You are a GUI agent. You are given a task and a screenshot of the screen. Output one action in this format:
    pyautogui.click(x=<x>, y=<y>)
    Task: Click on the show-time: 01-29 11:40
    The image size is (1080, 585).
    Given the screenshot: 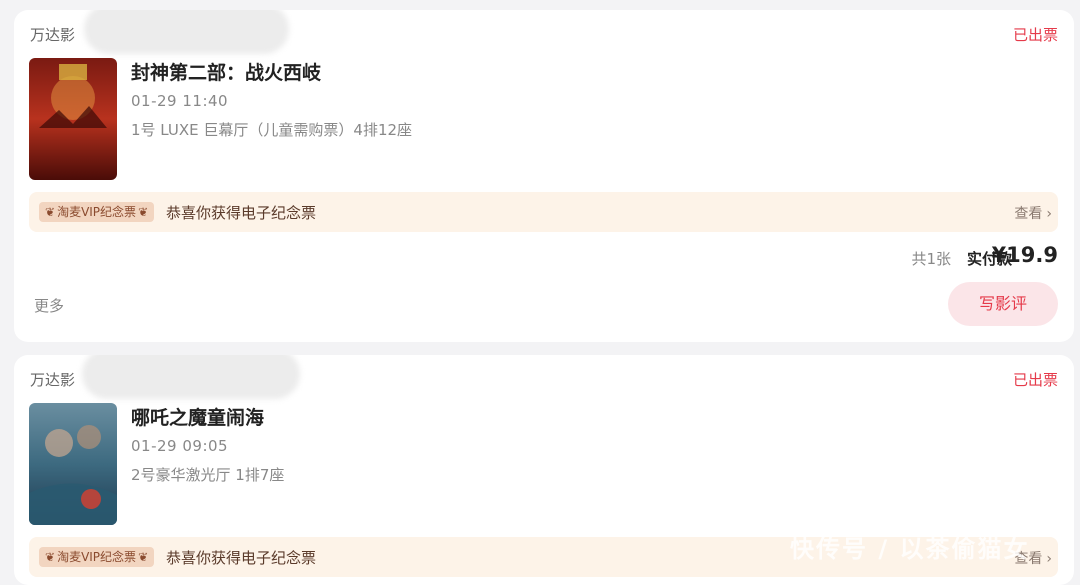 What is the action you would take?
    pyautogui.click(x=180, y=101)
    